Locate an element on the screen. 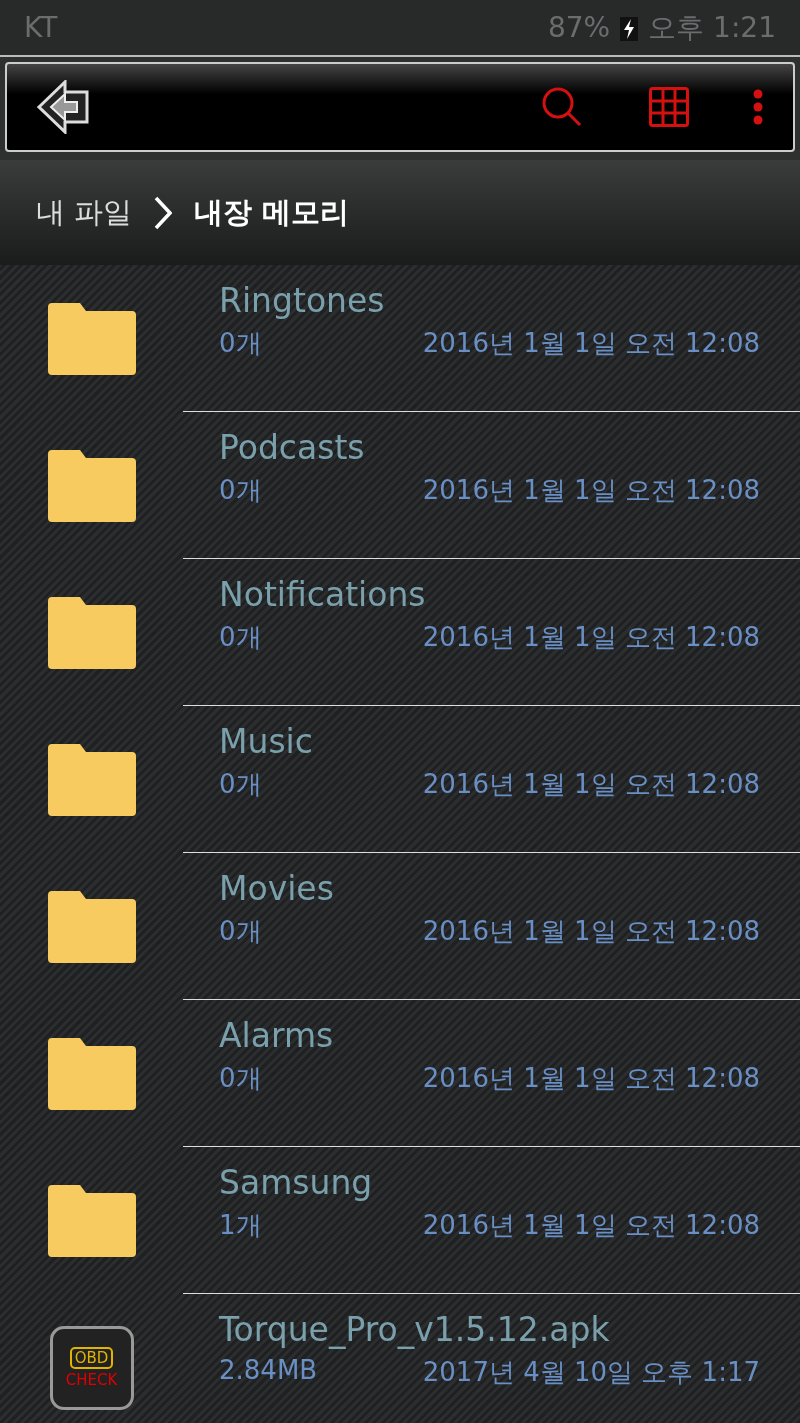 The image size is (800, 1423). battery-percent: 87% is located at coordinates (579, 27).